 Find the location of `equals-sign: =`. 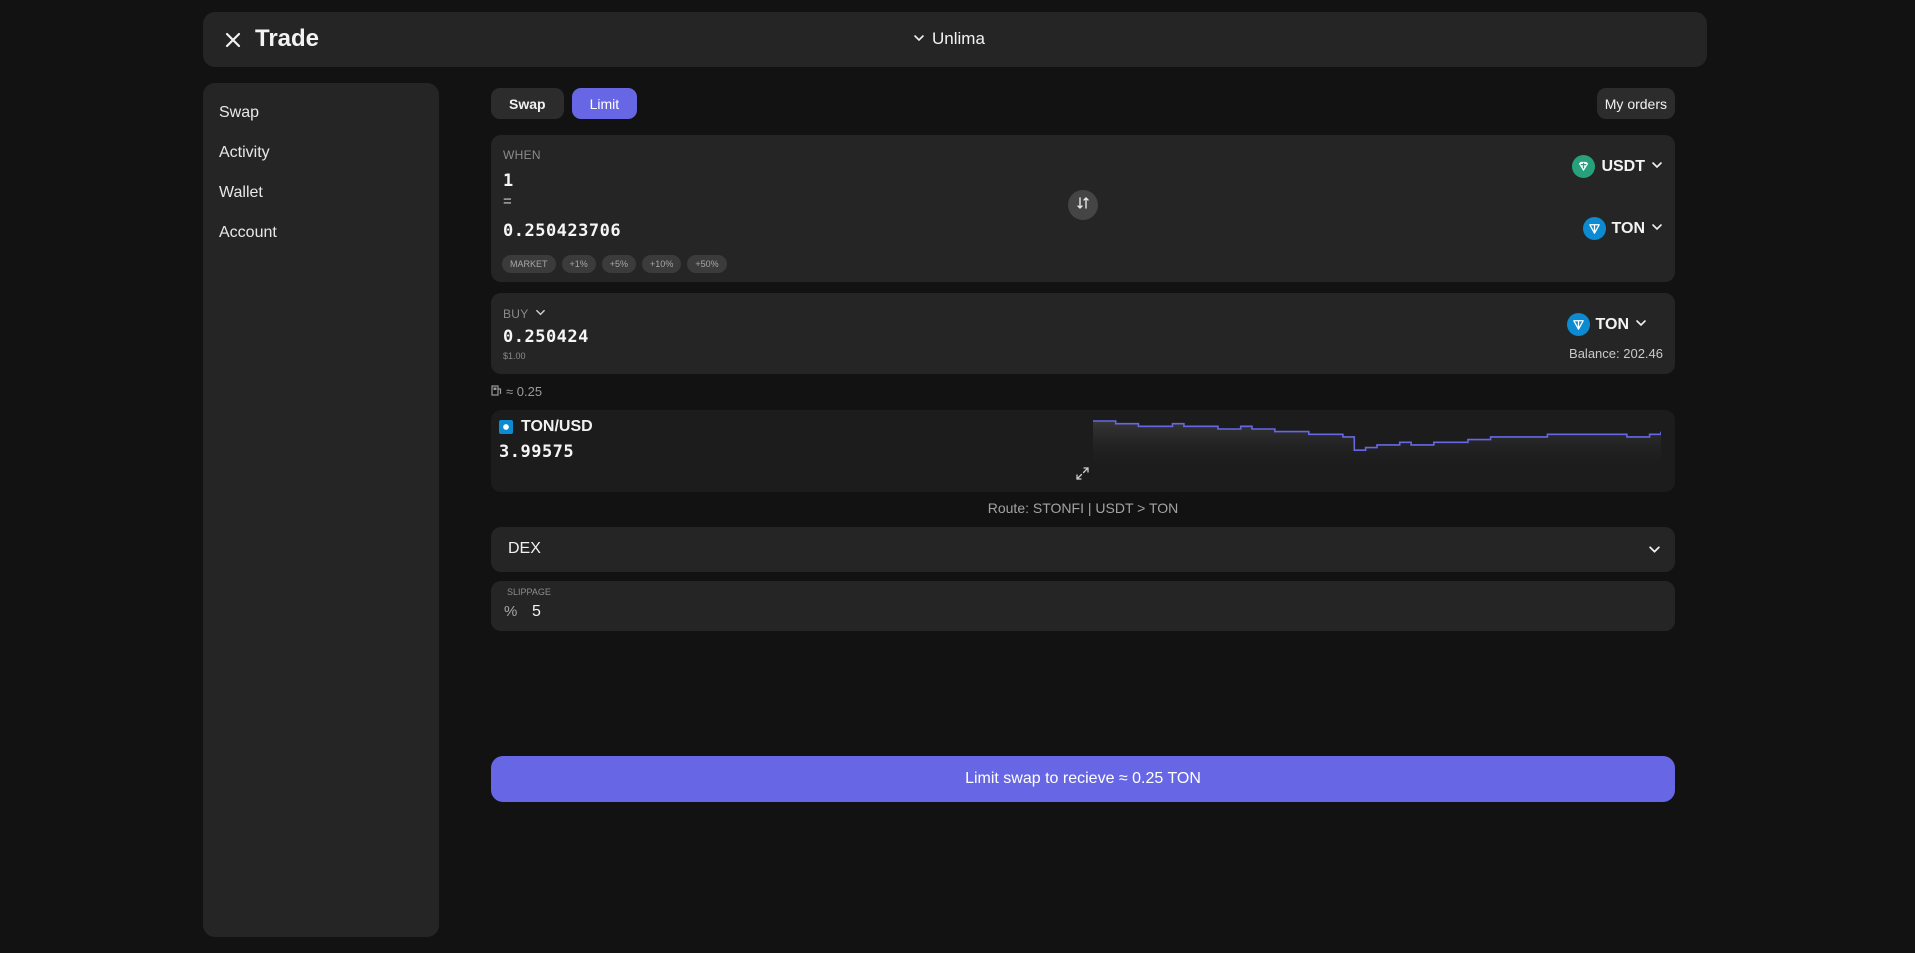

equals-sign: = is located at coordinates (507, 201).